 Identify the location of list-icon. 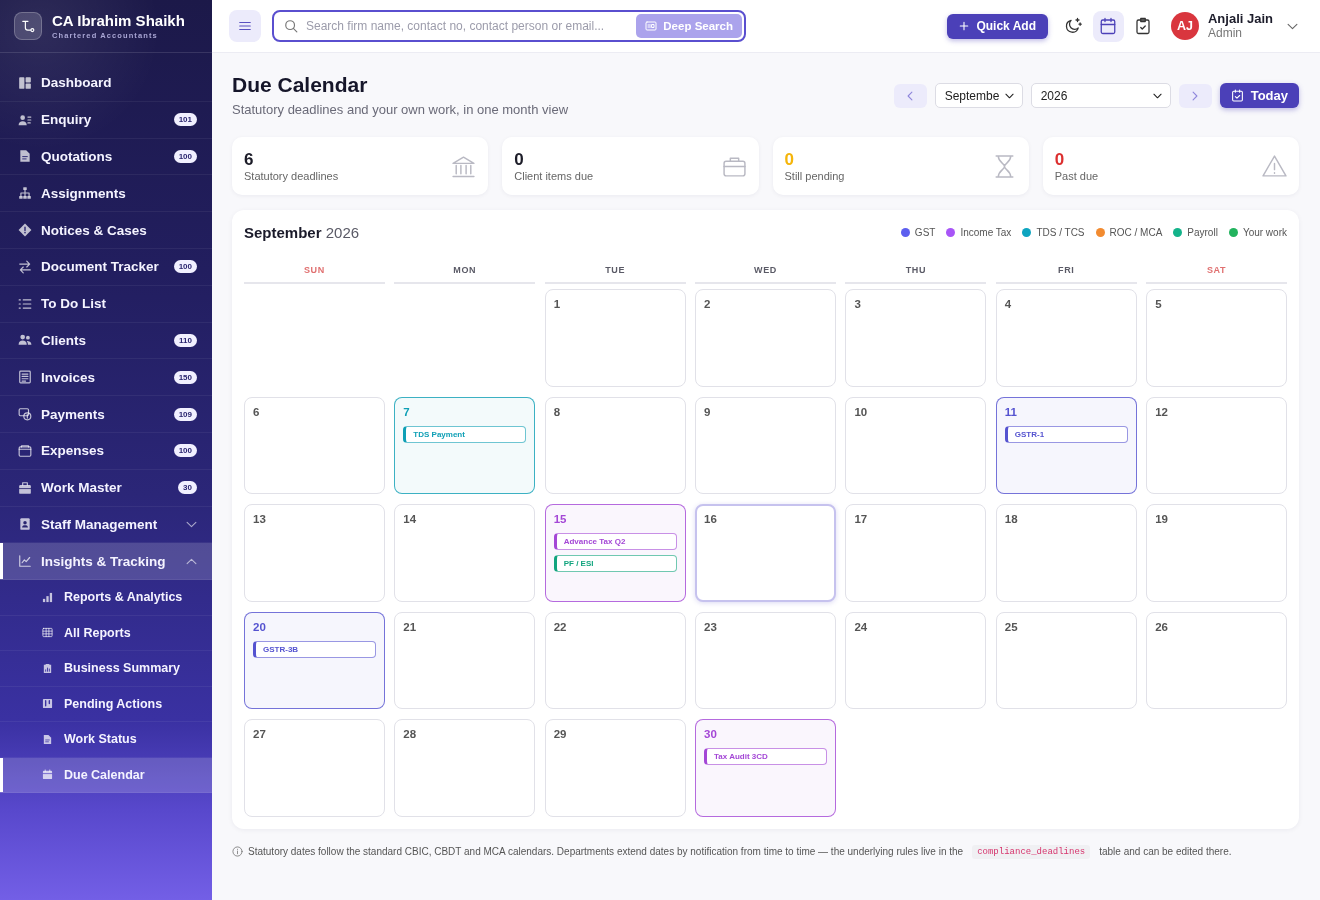
(25, 303).